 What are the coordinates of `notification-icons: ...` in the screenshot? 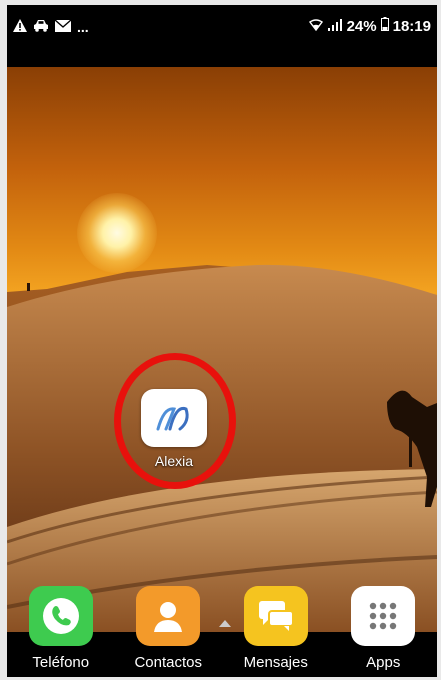 It's located at (51, 27).